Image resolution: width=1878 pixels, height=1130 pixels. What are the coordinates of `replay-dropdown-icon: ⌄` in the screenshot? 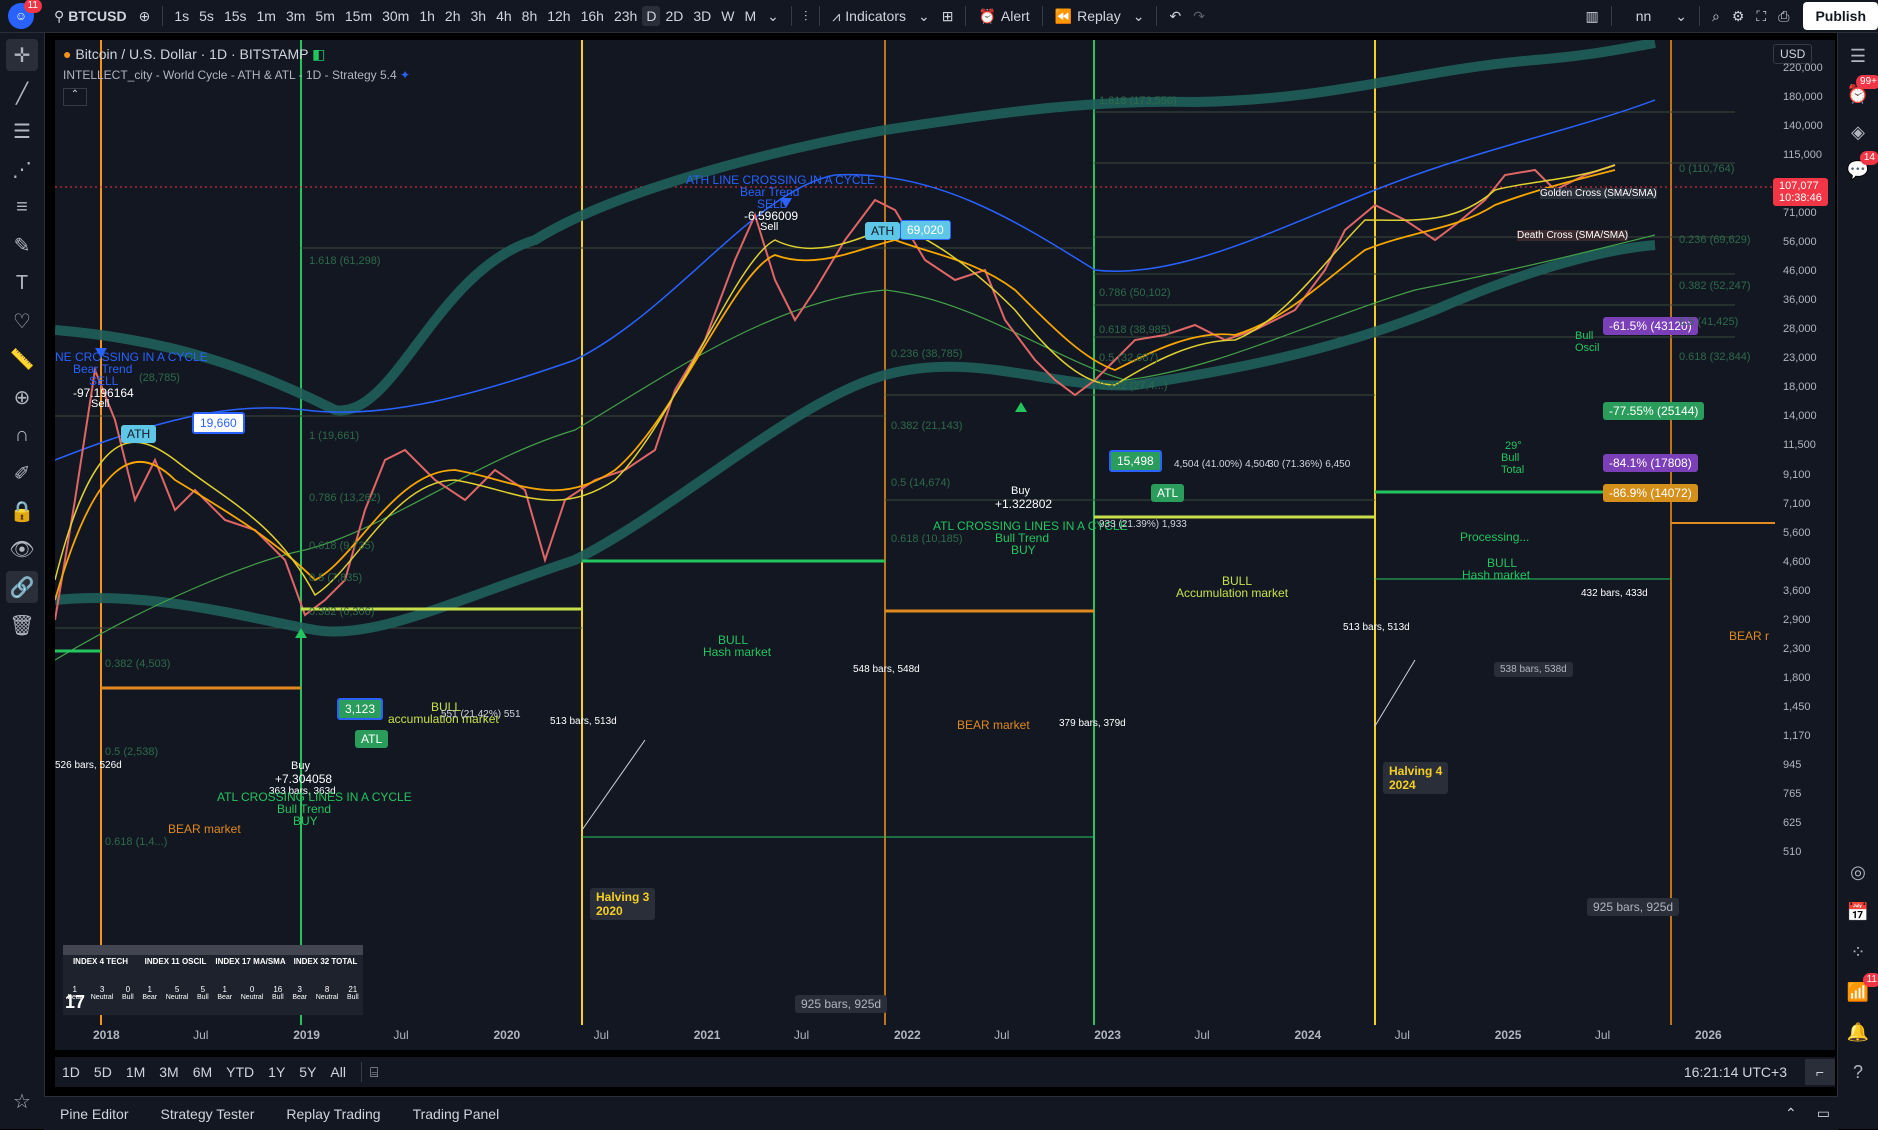 It's located at (1139, 16).